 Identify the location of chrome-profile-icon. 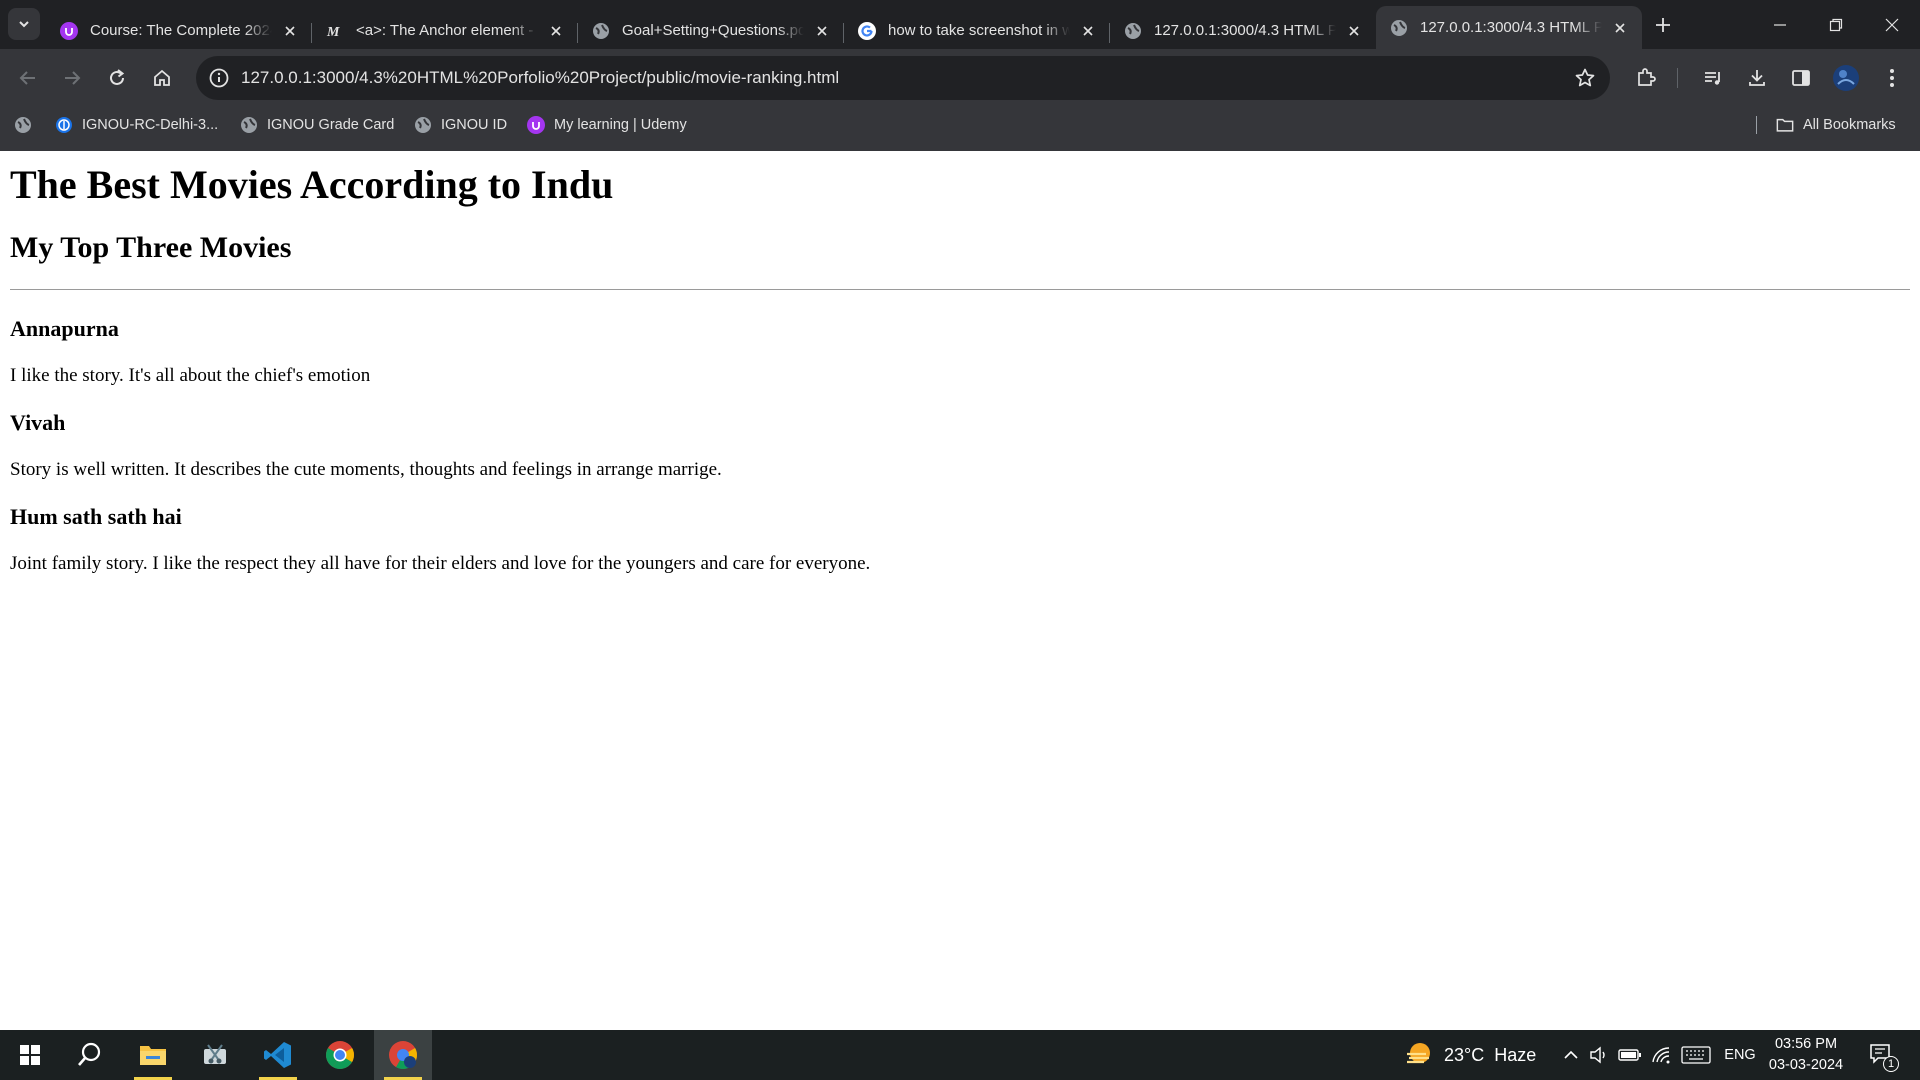
(403, 1055).